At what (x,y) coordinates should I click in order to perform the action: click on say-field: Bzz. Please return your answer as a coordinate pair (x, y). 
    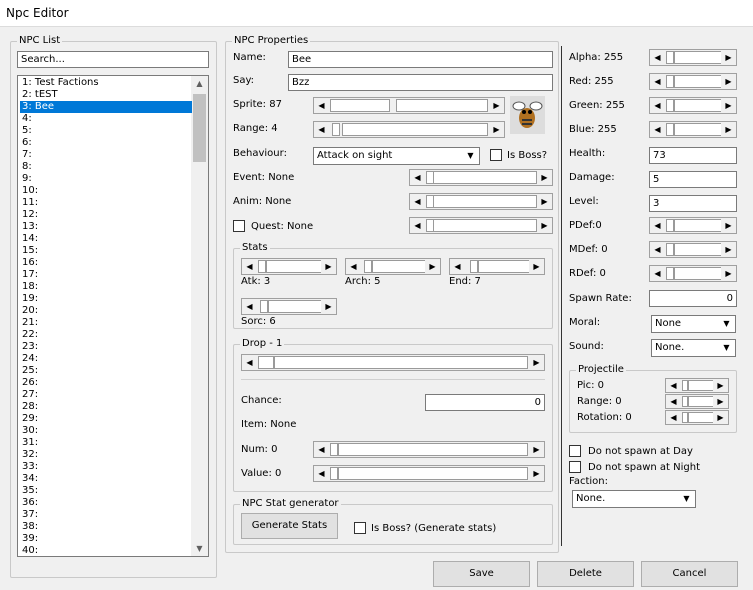
    Looking at the image, I should click on (420, 82).